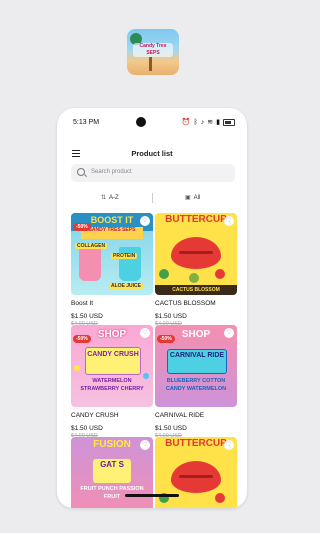 The image size is (320, 533). I want to click on search-input: Search product, so click(153, 173).